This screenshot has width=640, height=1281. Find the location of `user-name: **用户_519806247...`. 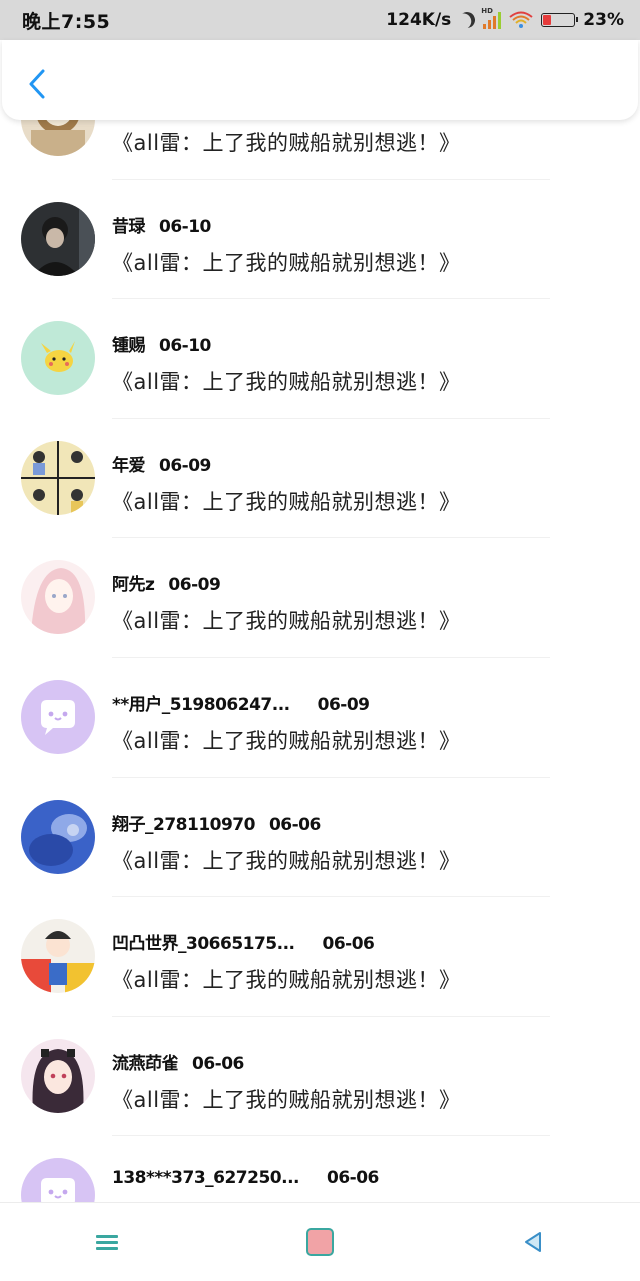

user-name: **用户_519806247... is located at coordinates (201, 704).